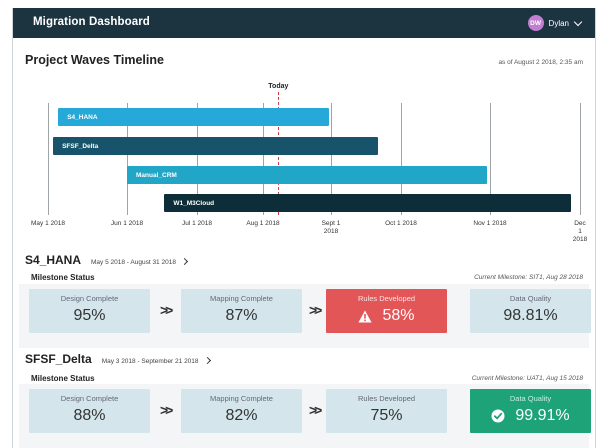 The width and height of the screenshot is (607, 448). What do you see at coordinates (578, 21) in the screenshot?
I see `chevron-down-icon` at bounding box center [578, 21].